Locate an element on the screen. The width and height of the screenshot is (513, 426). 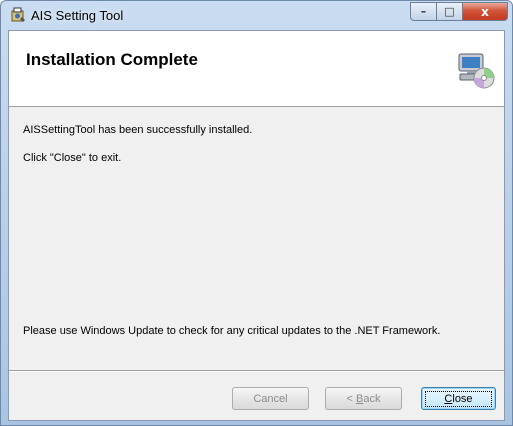
close-rest: lose is located at coordinates (462, 398).